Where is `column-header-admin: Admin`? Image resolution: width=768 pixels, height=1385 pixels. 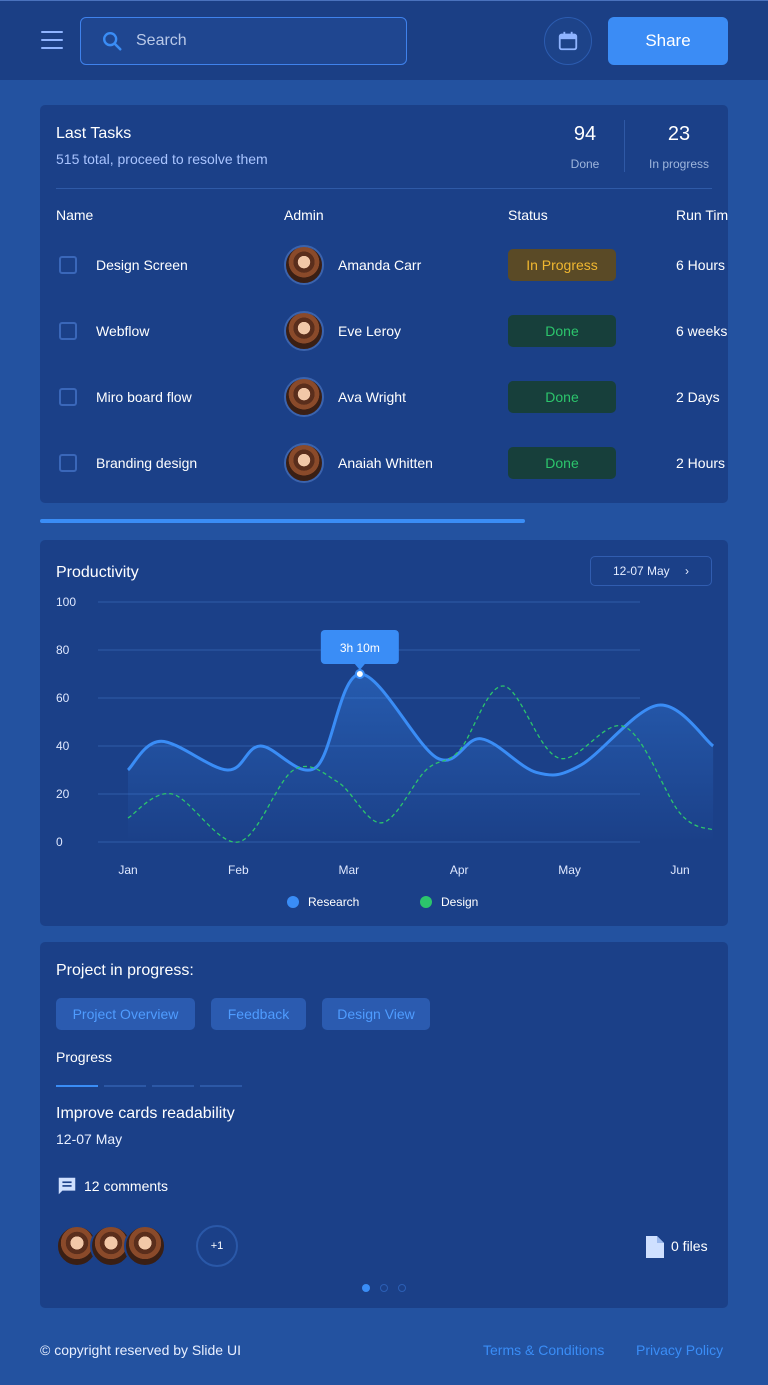
column-header-admin: Admin is located at coordinates (304, 215).